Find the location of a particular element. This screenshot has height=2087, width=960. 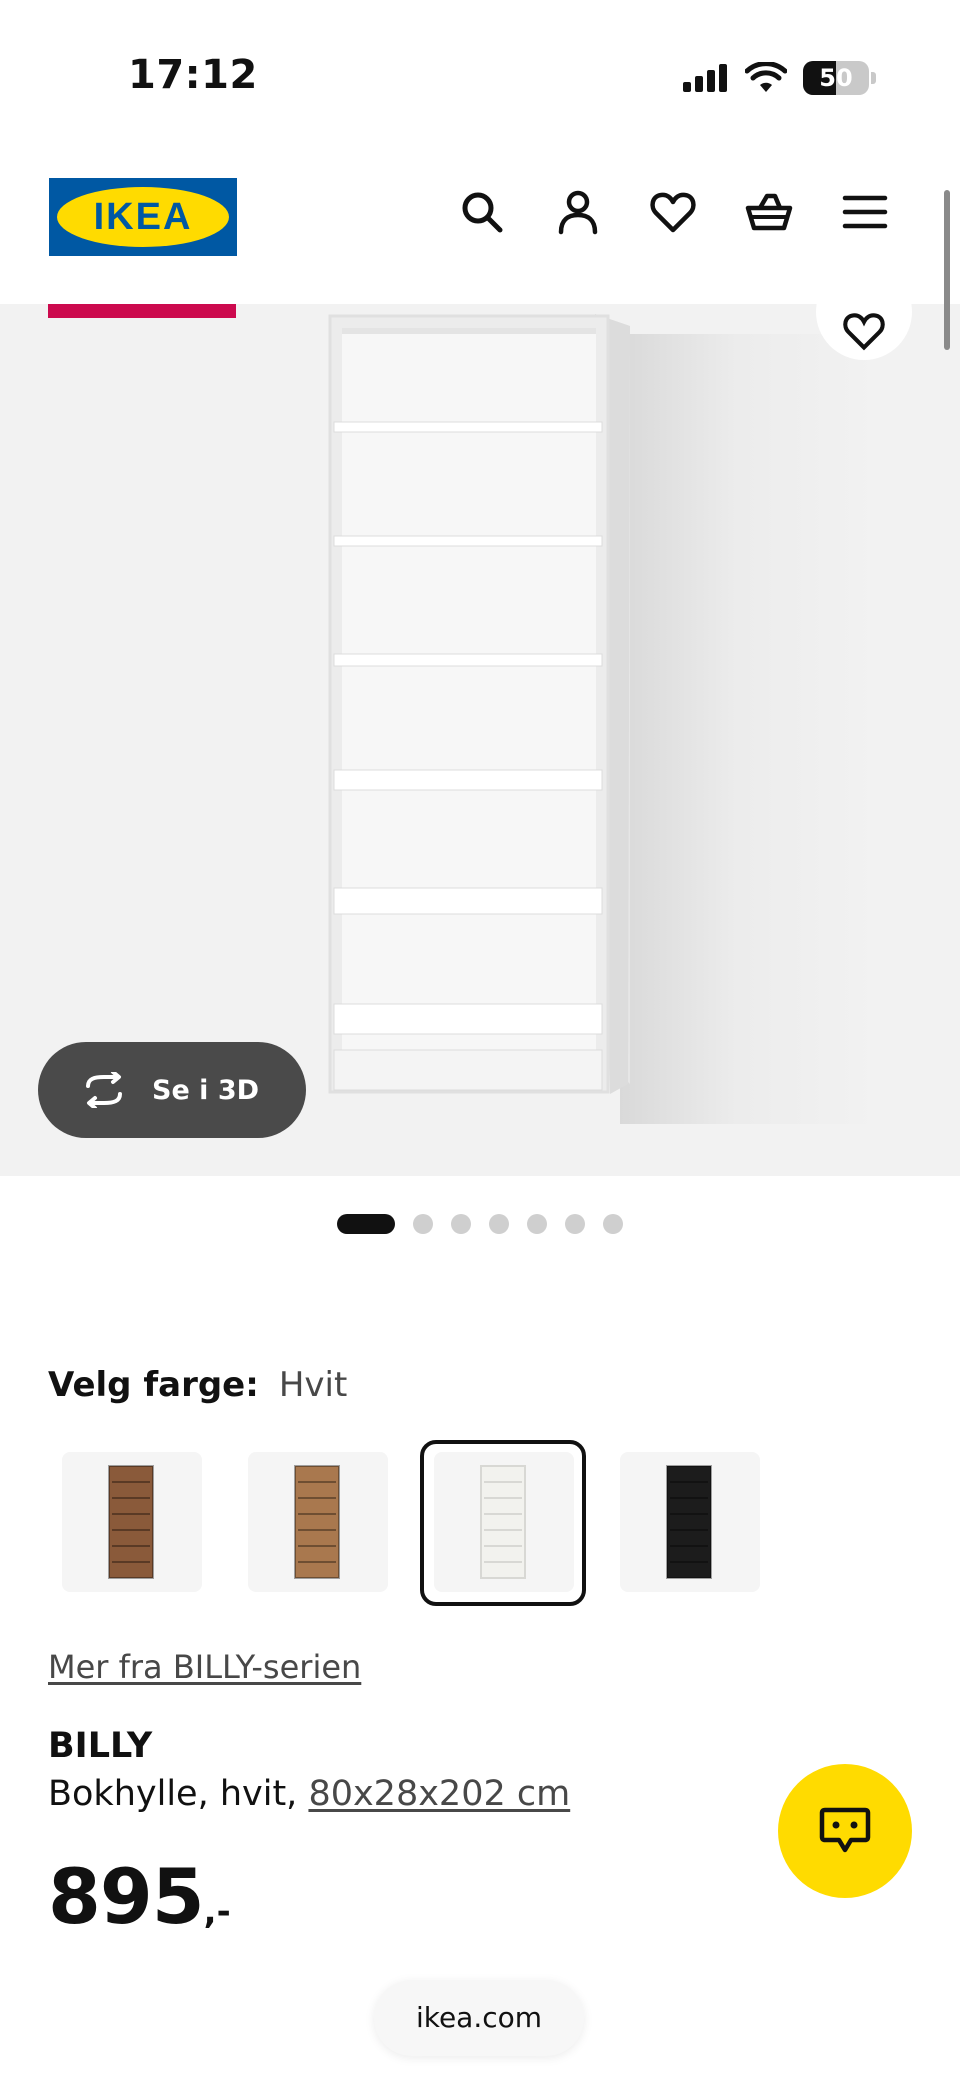

heart-icon is located at coordinates (864, 332).